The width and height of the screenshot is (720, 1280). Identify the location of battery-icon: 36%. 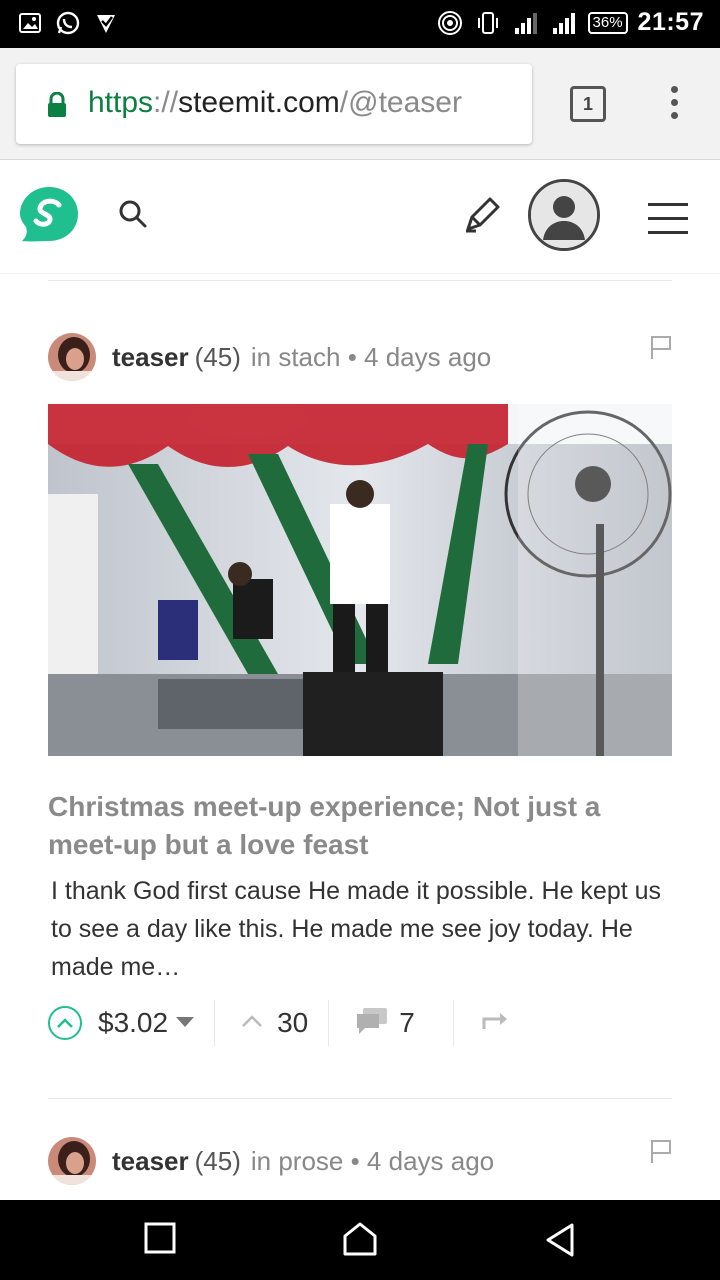
(607, 22).